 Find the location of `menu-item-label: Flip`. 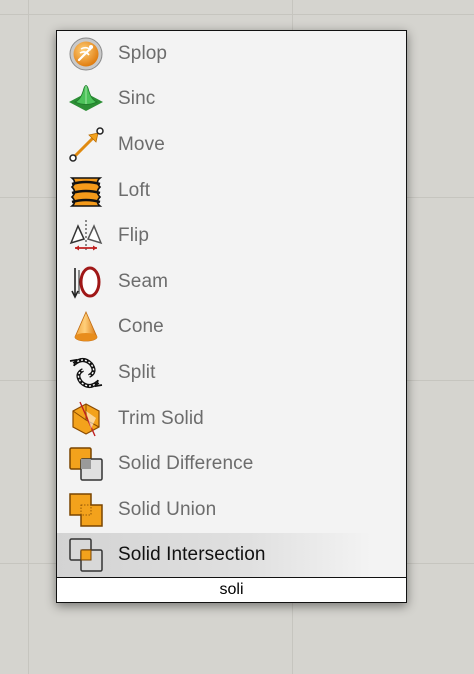

menu-item-label: Flip is located at coordinates (134, 236).